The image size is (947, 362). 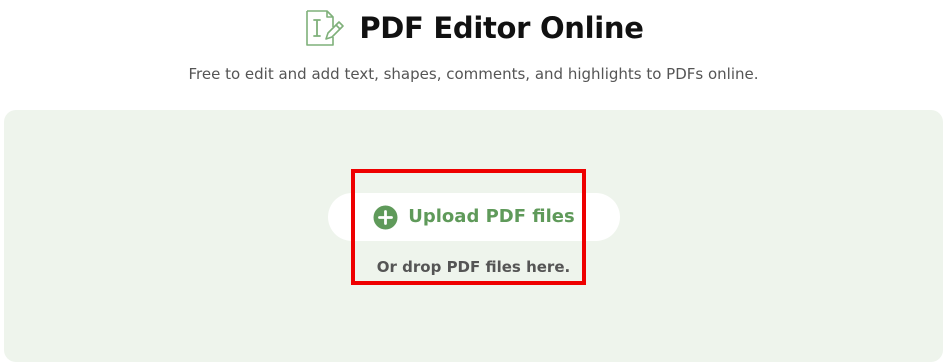 I want to click on upload-pdf-button: Upload PDF files, so click(x=474, y=217).